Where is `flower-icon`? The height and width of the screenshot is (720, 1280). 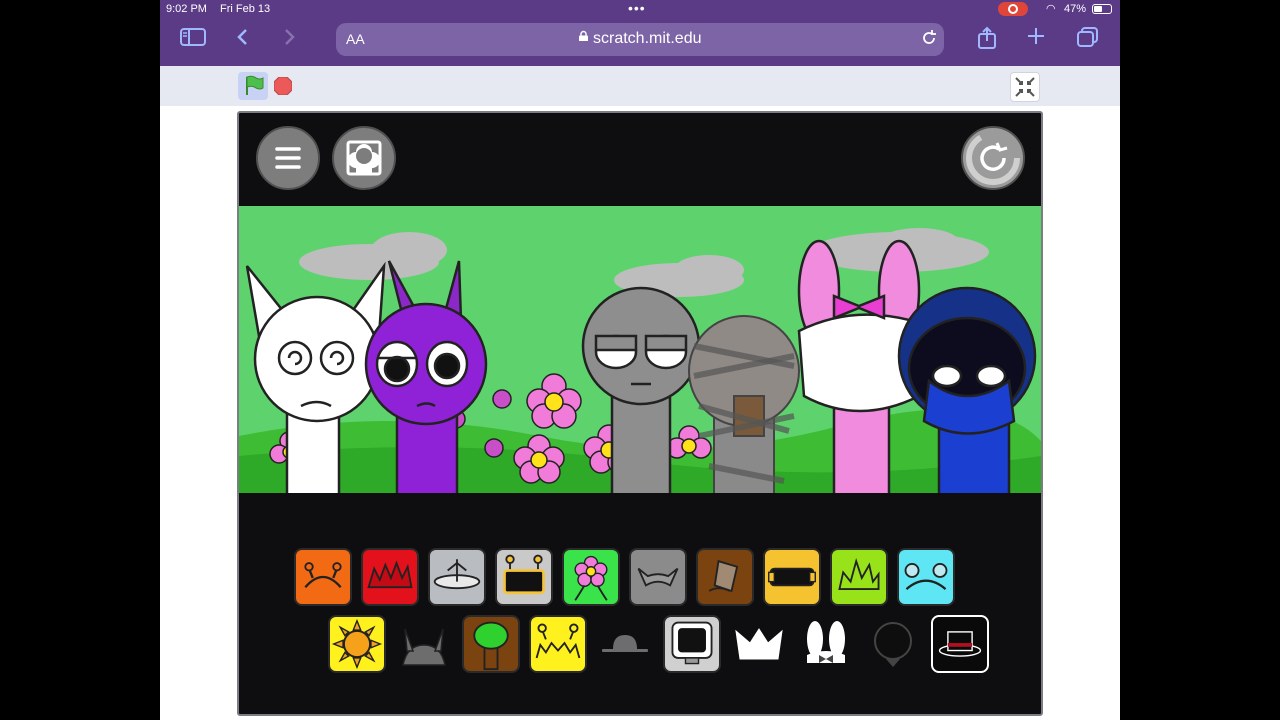 flower-icon is located at coordinates (591, 577).